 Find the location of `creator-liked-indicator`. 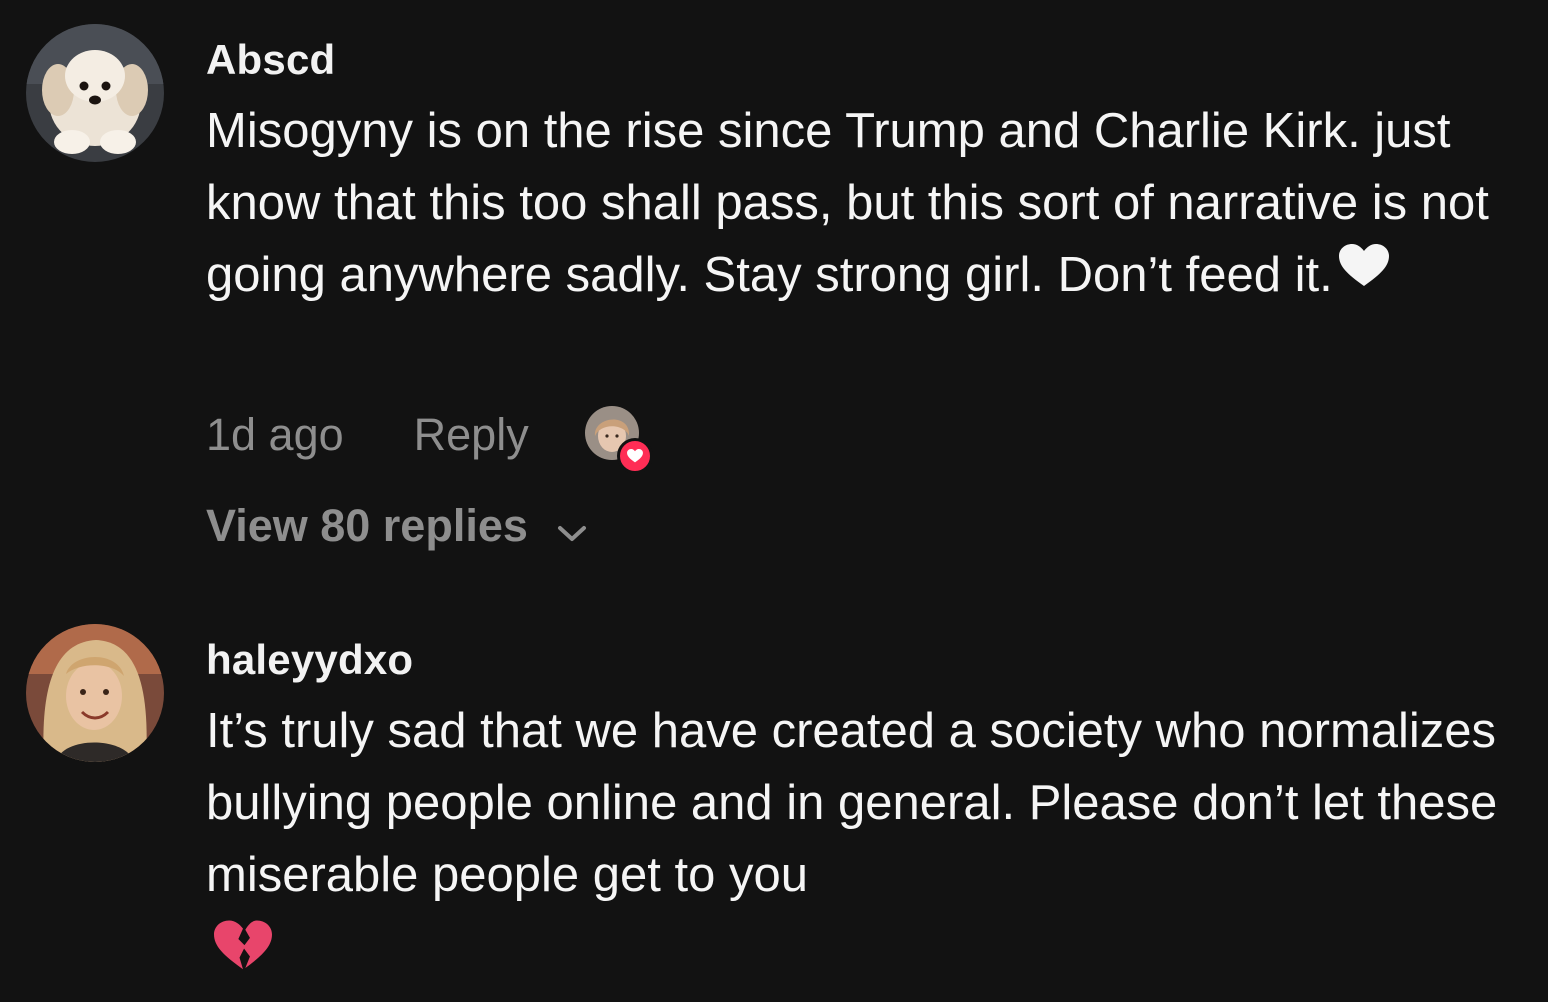

creator-liked-indicator is located at coordinates (618, 440).